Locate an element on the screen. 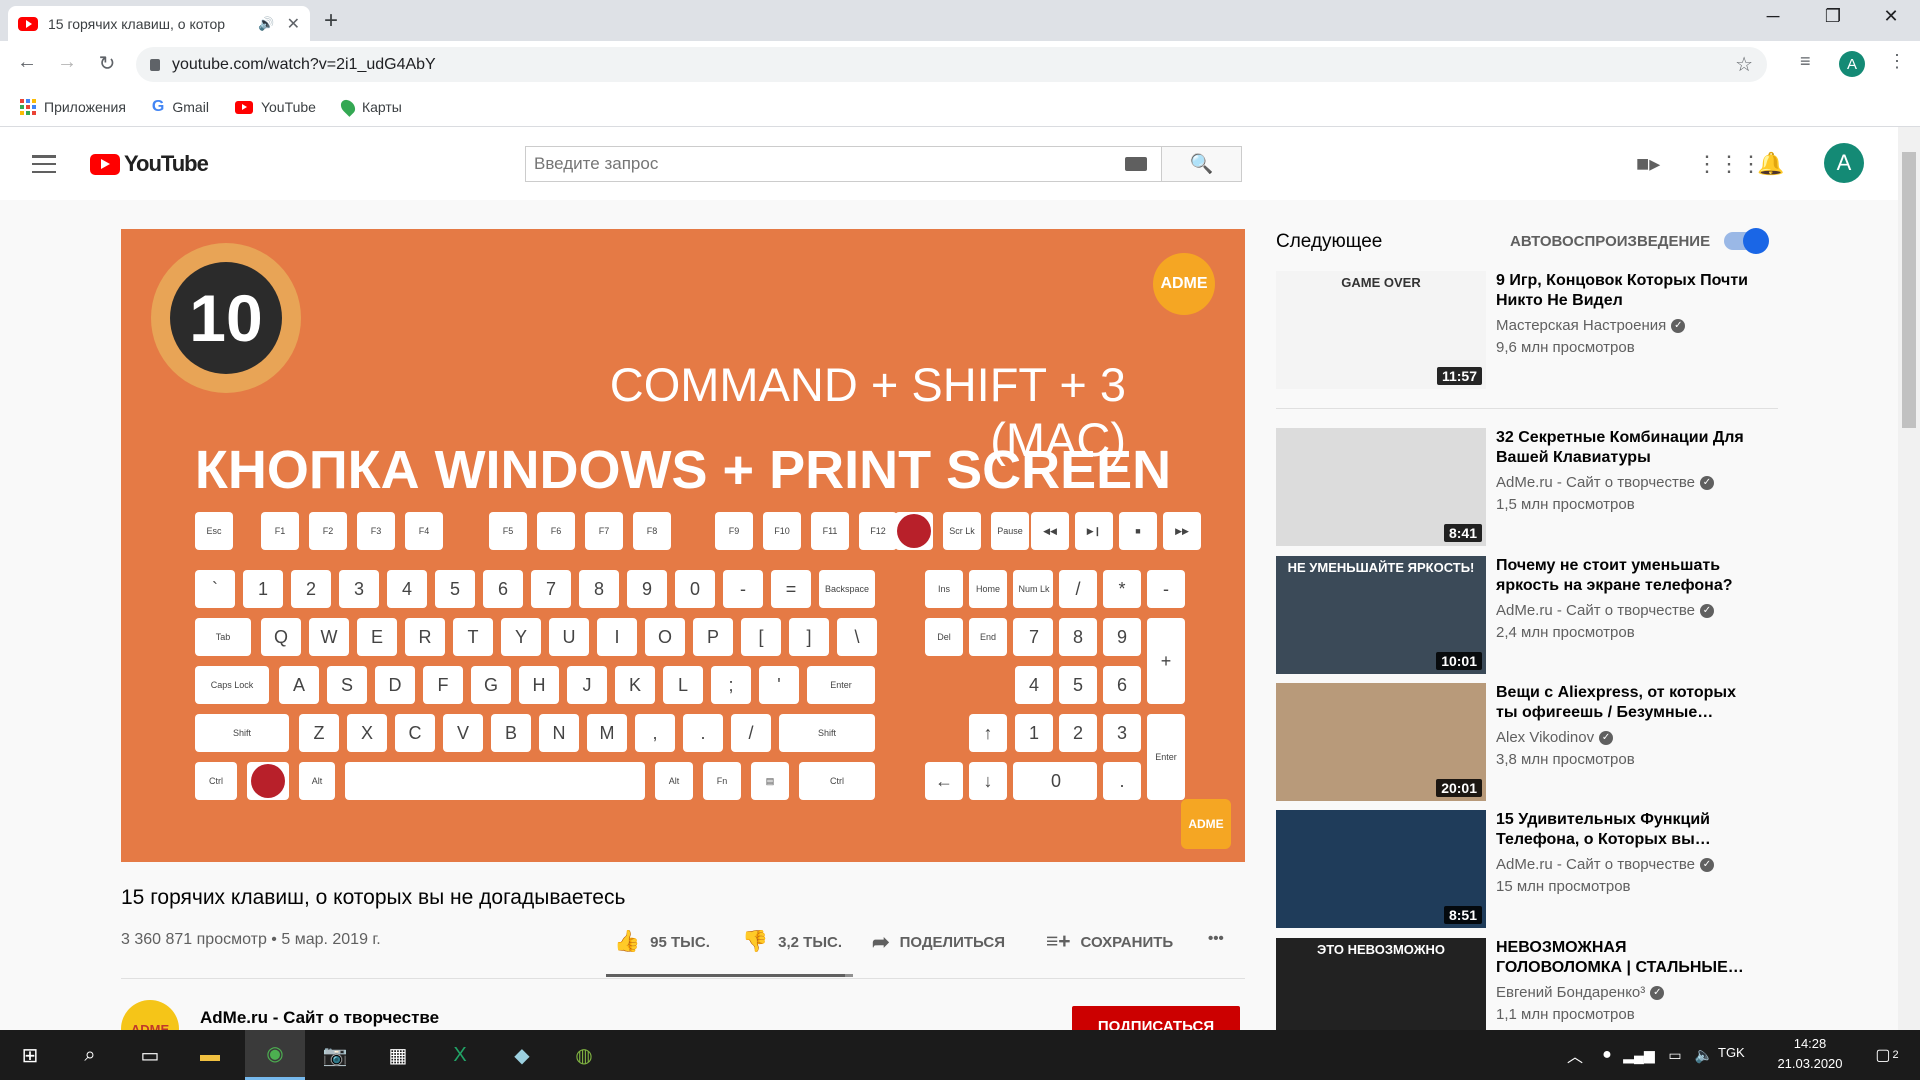 The width and height of the screenshot is (1920, 1080). signal-icon: ▂▄▆ is located at coordinates (1638, 1055).